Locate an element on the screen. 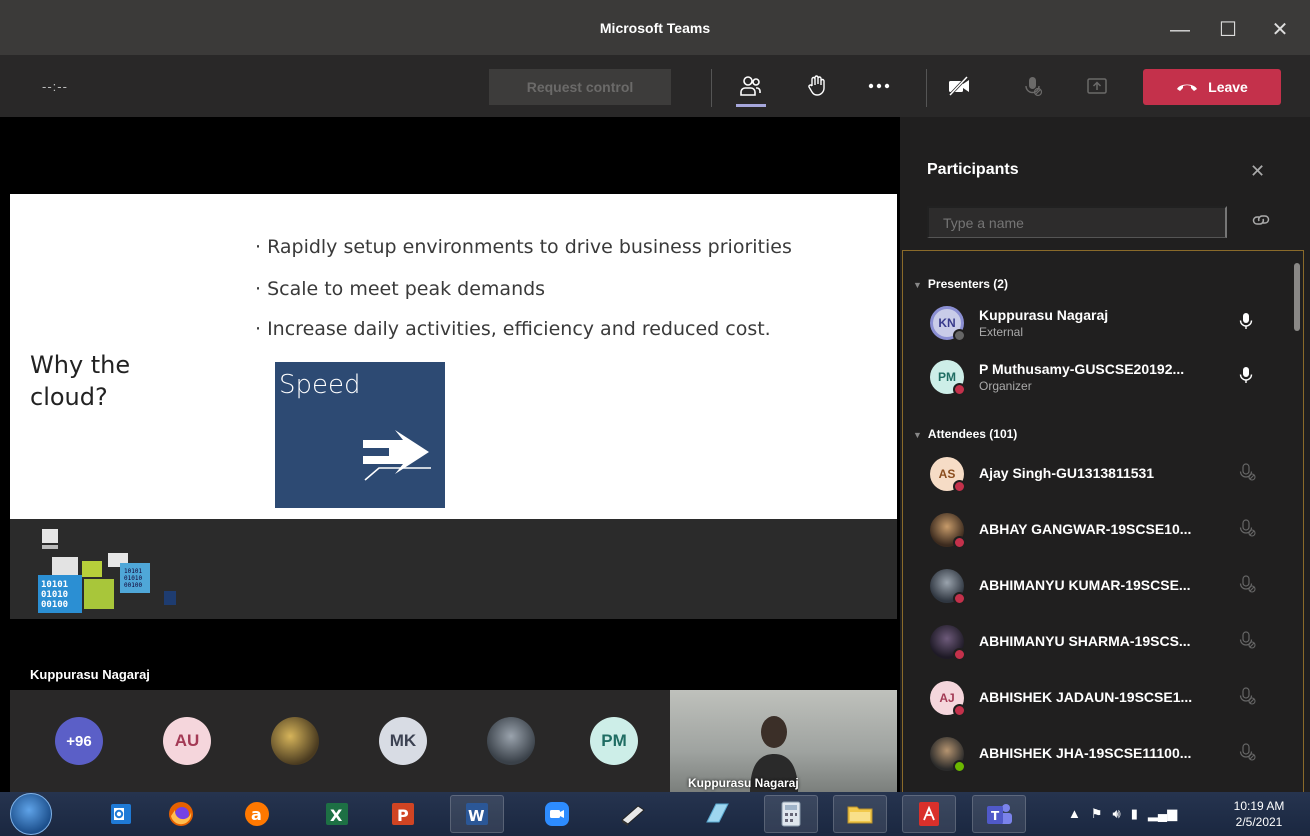 This screenshot has width=1310, height=836. scanner-app-icon is located at coordinates (633, 814).